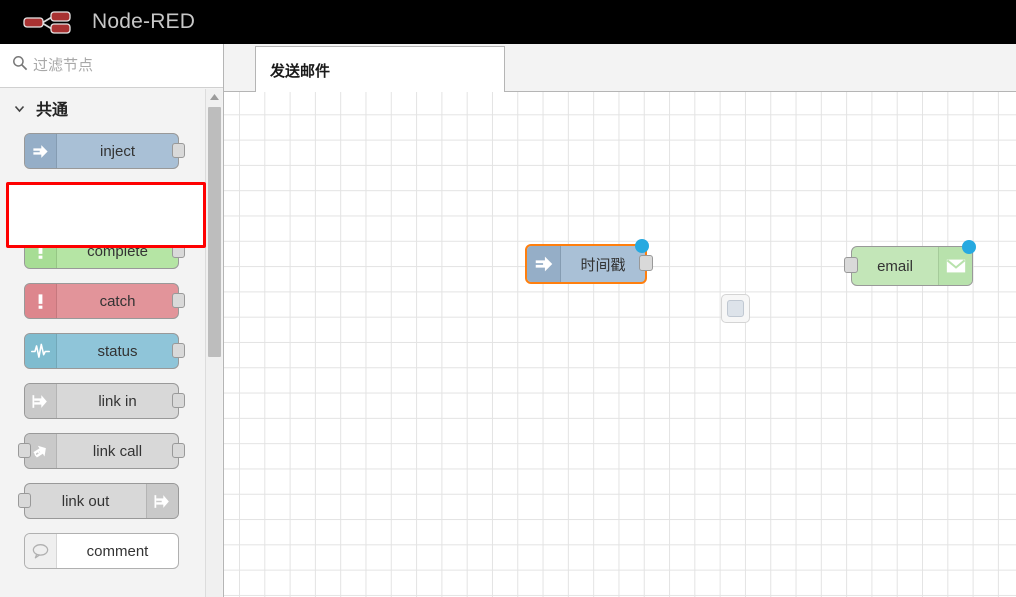 Image resolution: width=1016 pixels, height=597 pixels. I want to click on chevron-down-icon, so click(19, 108).